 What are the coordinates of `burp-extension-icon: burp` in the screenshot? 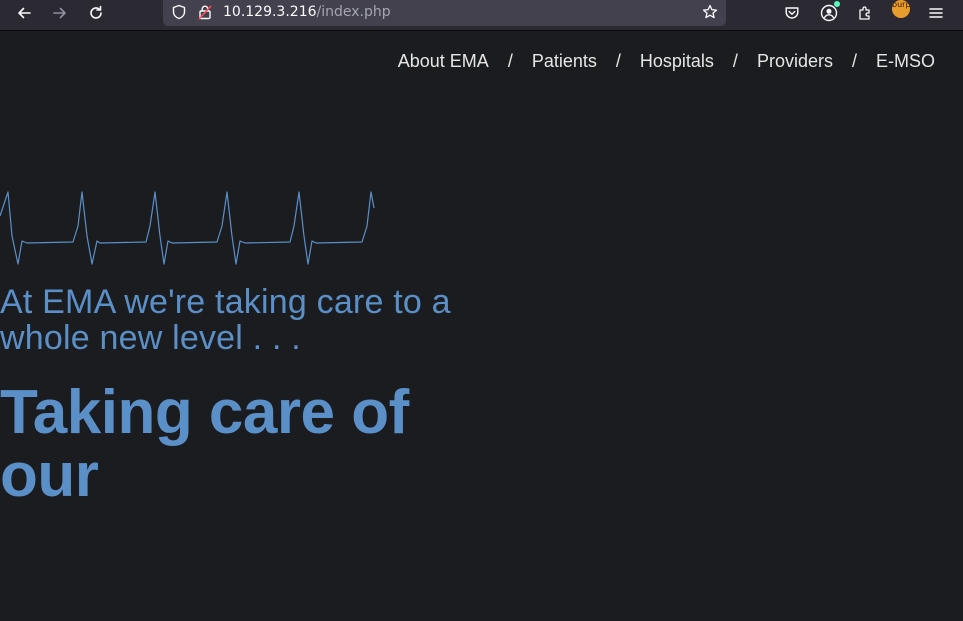 It's located at (901, 9).